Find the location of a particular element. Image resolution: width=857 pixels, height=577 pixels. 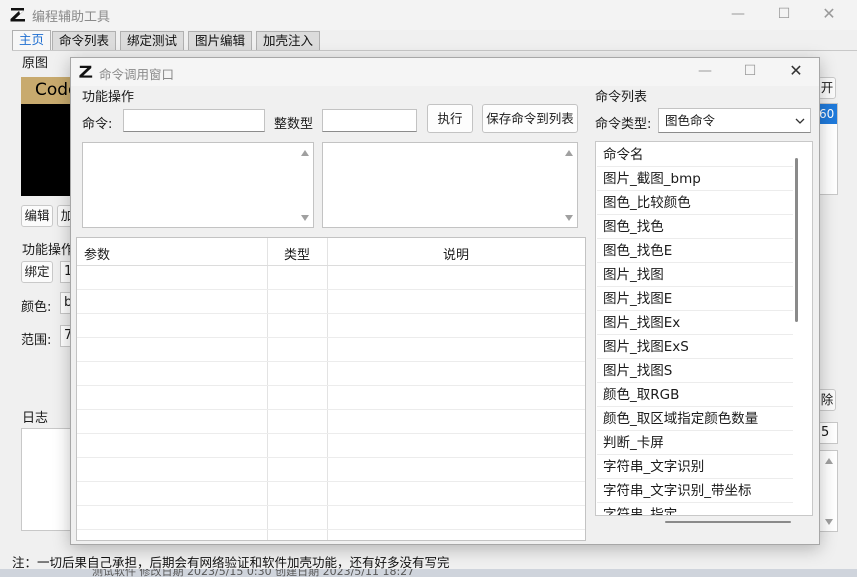

params-textbox-right is located at coordinates (450, 185).